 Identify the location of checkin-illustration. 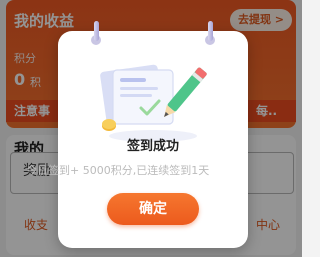
(153, 103).